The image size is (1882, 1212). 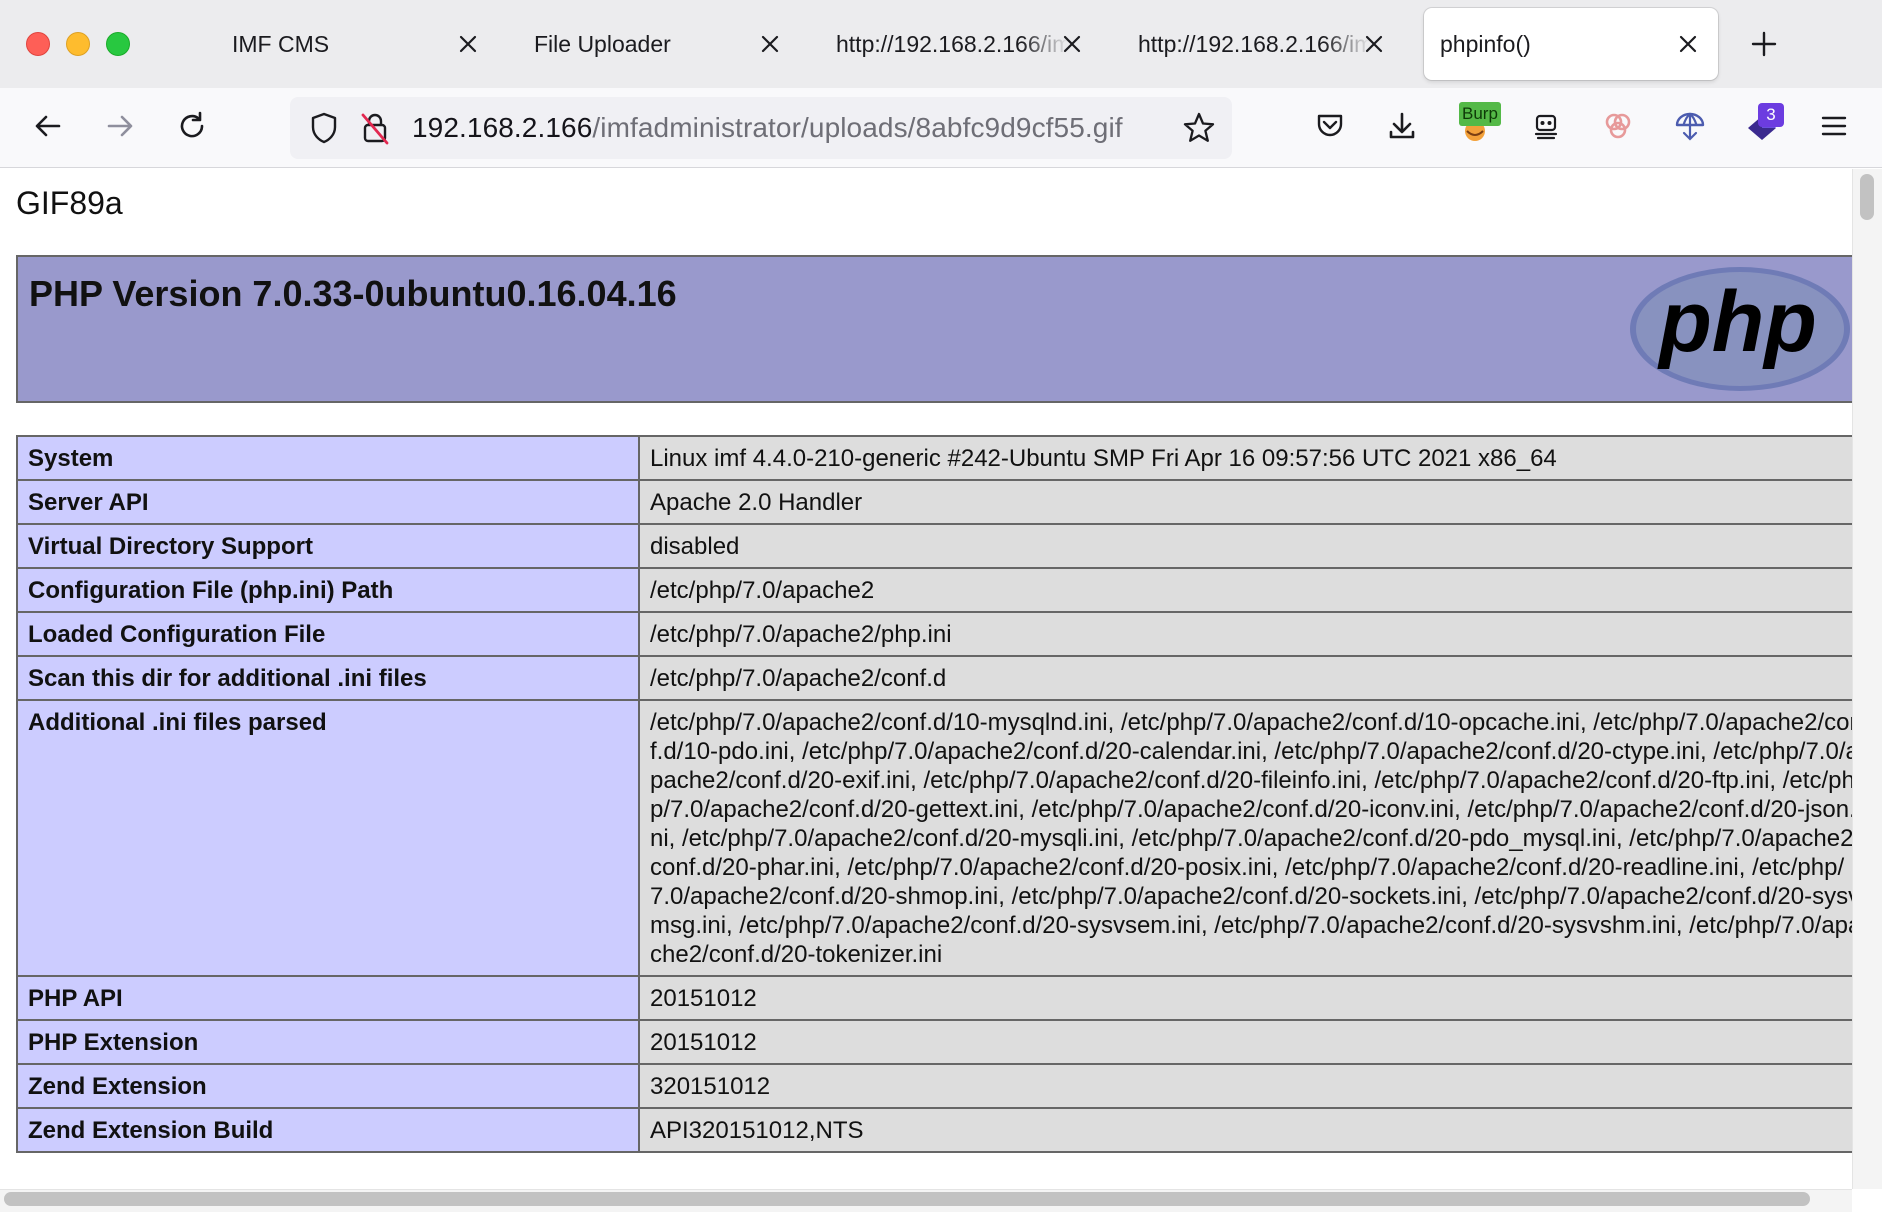 What do you see at coordinates (38, 44) in the screenshot?
I see `close-window-button` at bounding box center [38, 44].